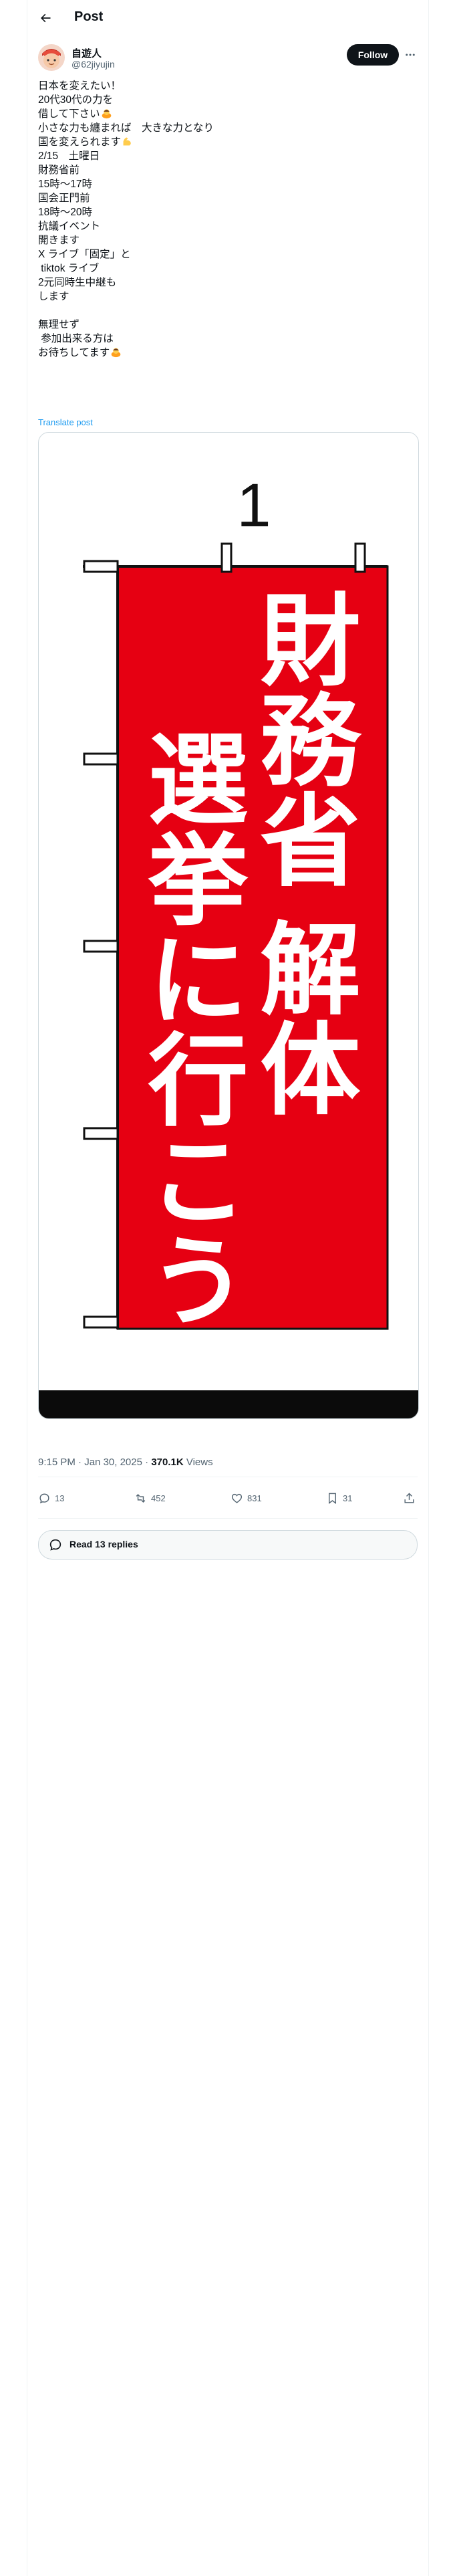  I want to click on translate-post-link: Translate post, so click(65, 422).